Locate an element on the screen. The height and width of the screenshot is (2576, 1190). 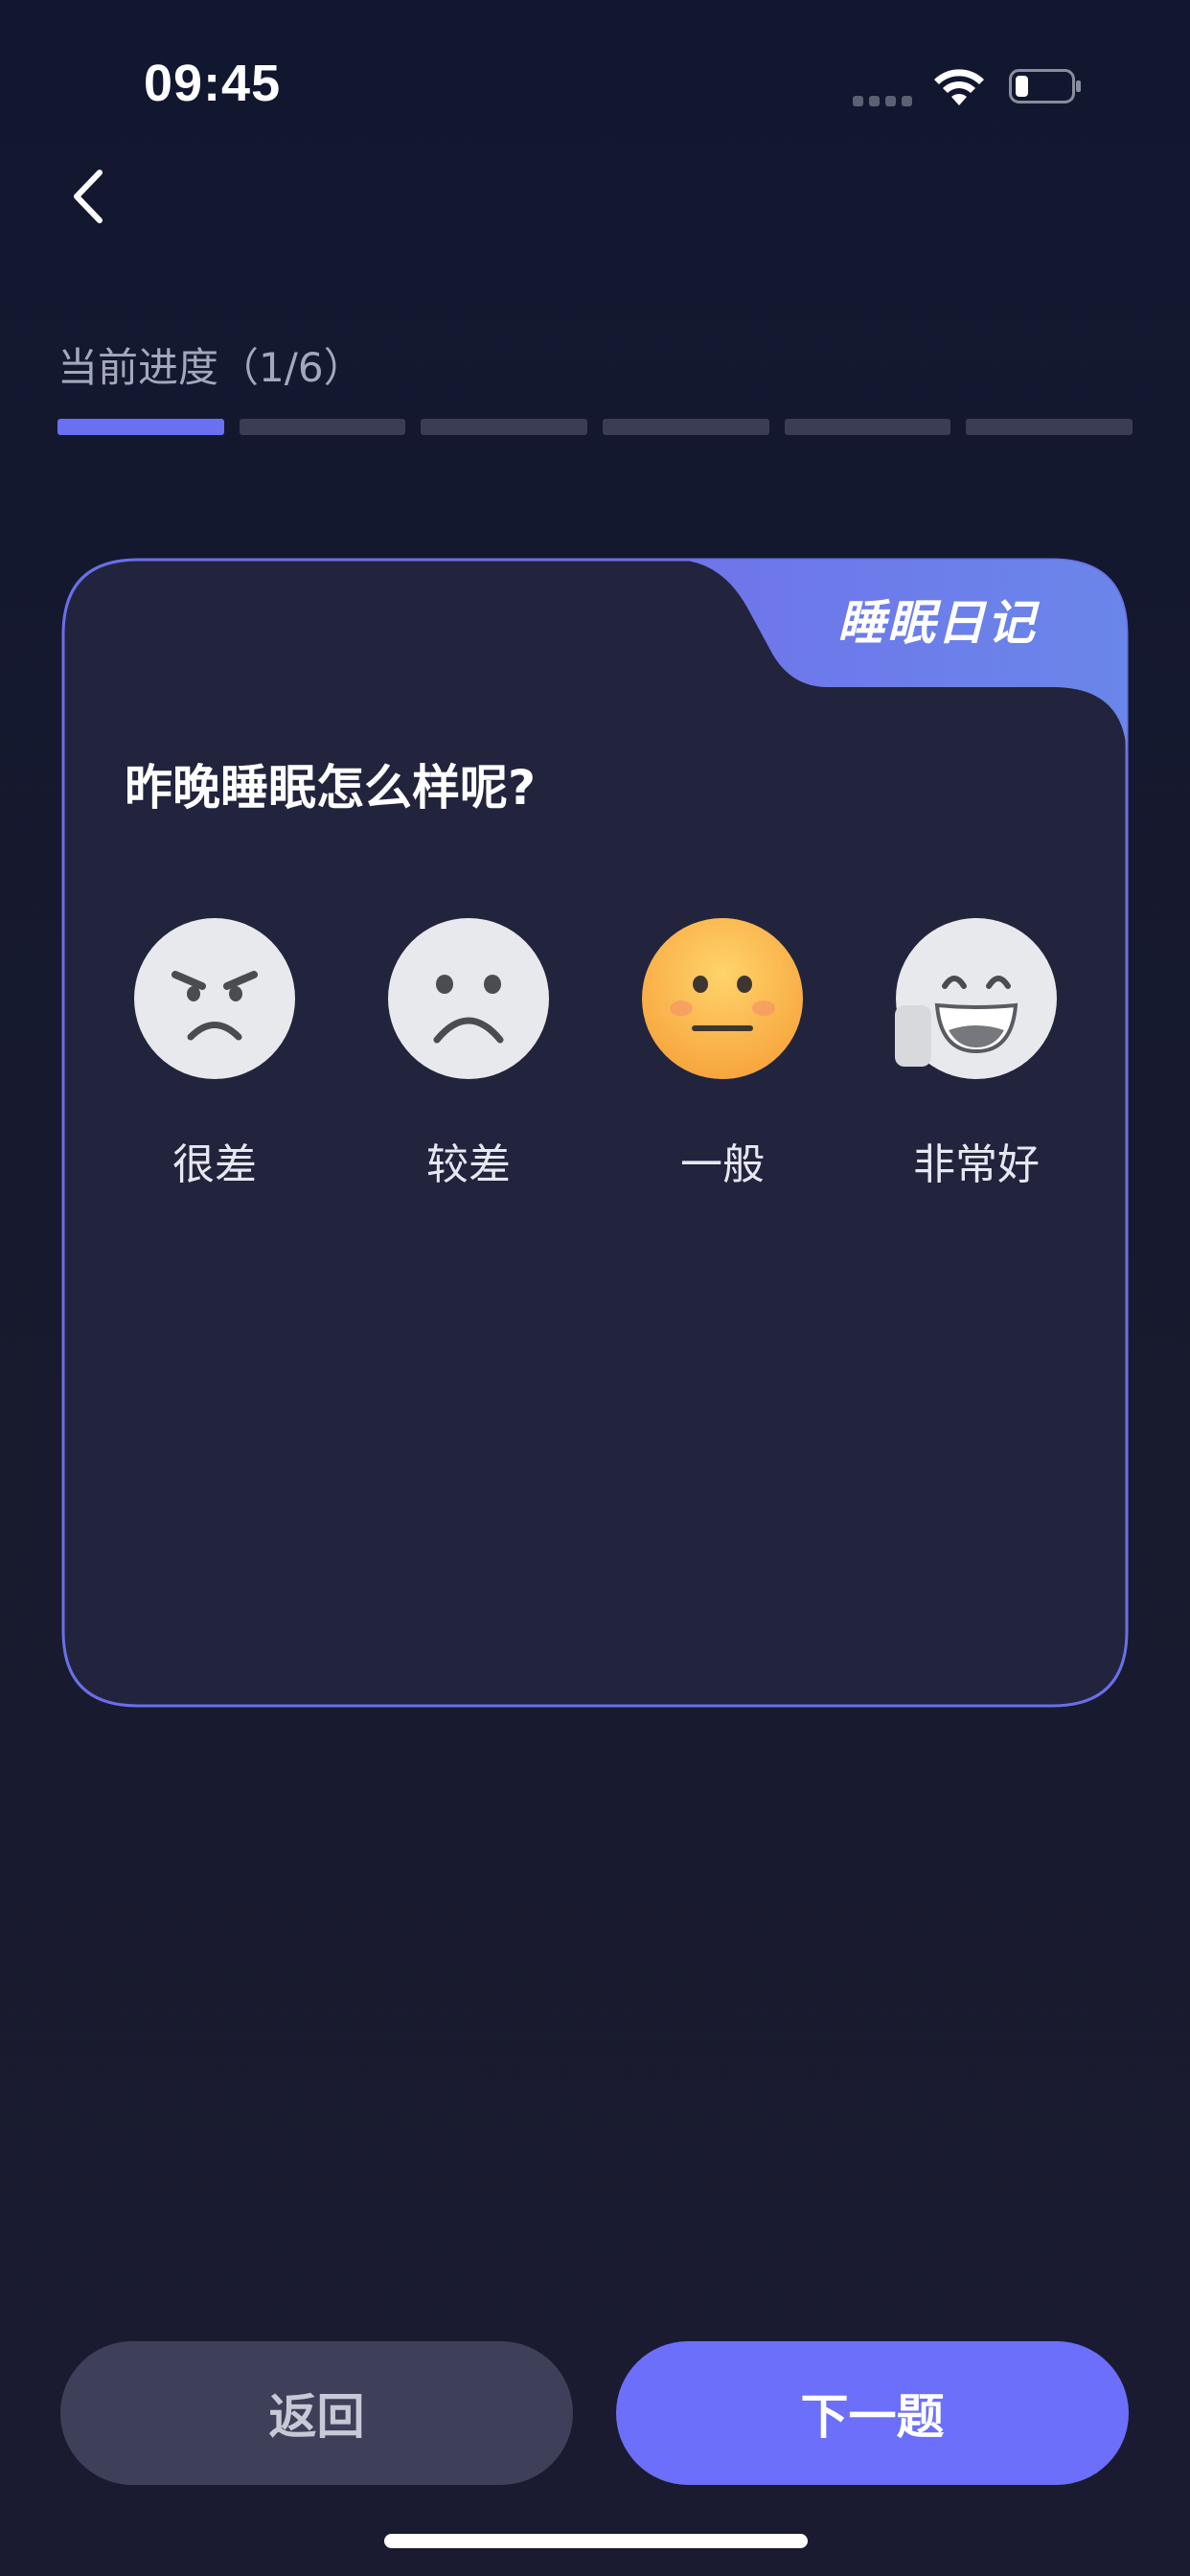
option-label: 非常好 is located at coordinates (977, 1164).